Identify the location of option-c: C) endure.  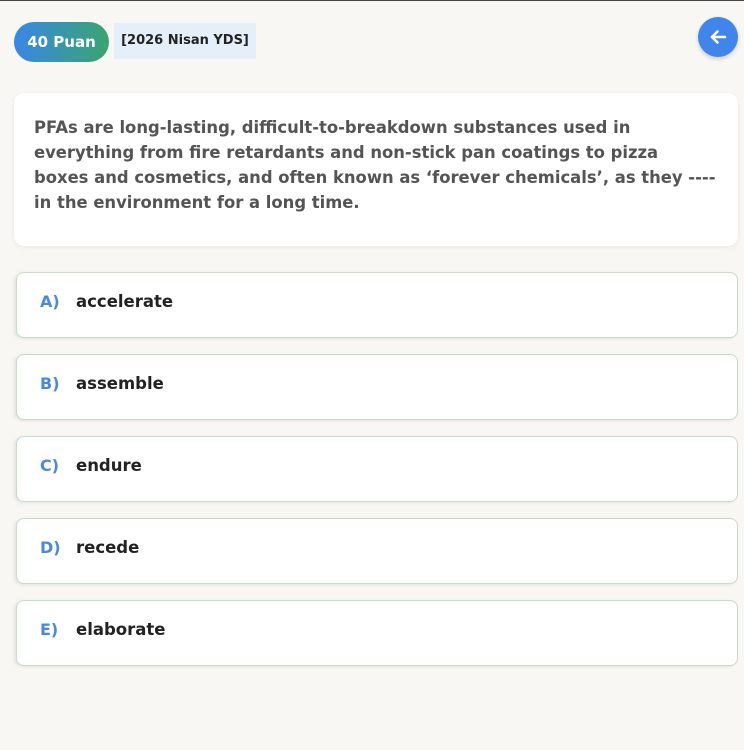
(377, 469).